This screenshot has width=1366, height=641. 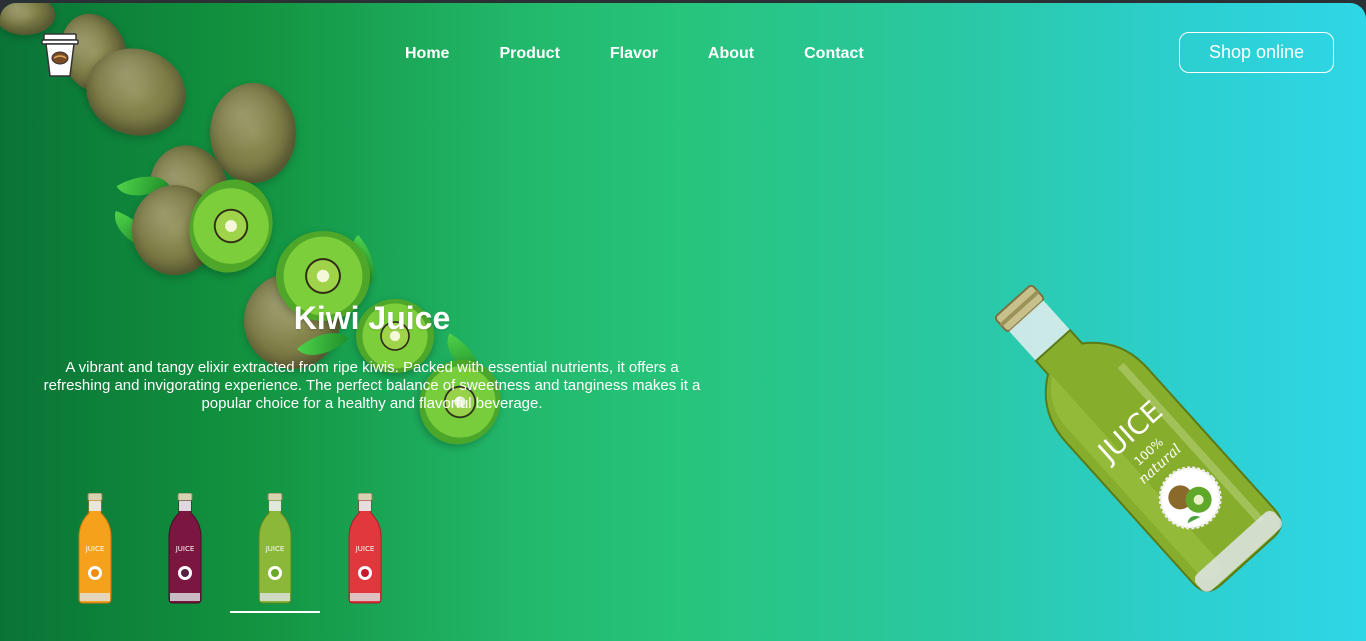 I want to click on kiwi-slice-image, so click(x=231, y=226).